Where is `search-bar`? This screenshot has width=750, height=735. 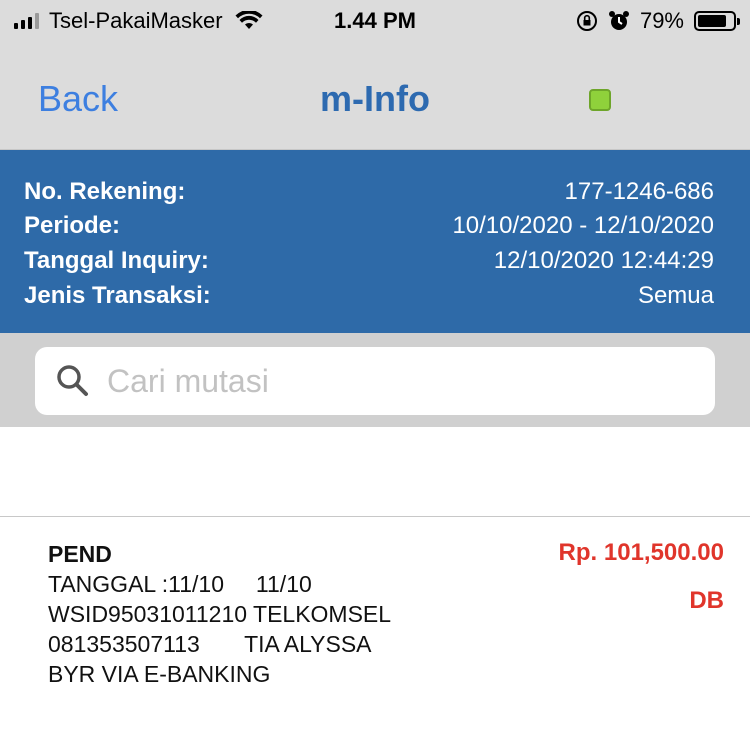
search-bar is located at coordinates (375, 380).